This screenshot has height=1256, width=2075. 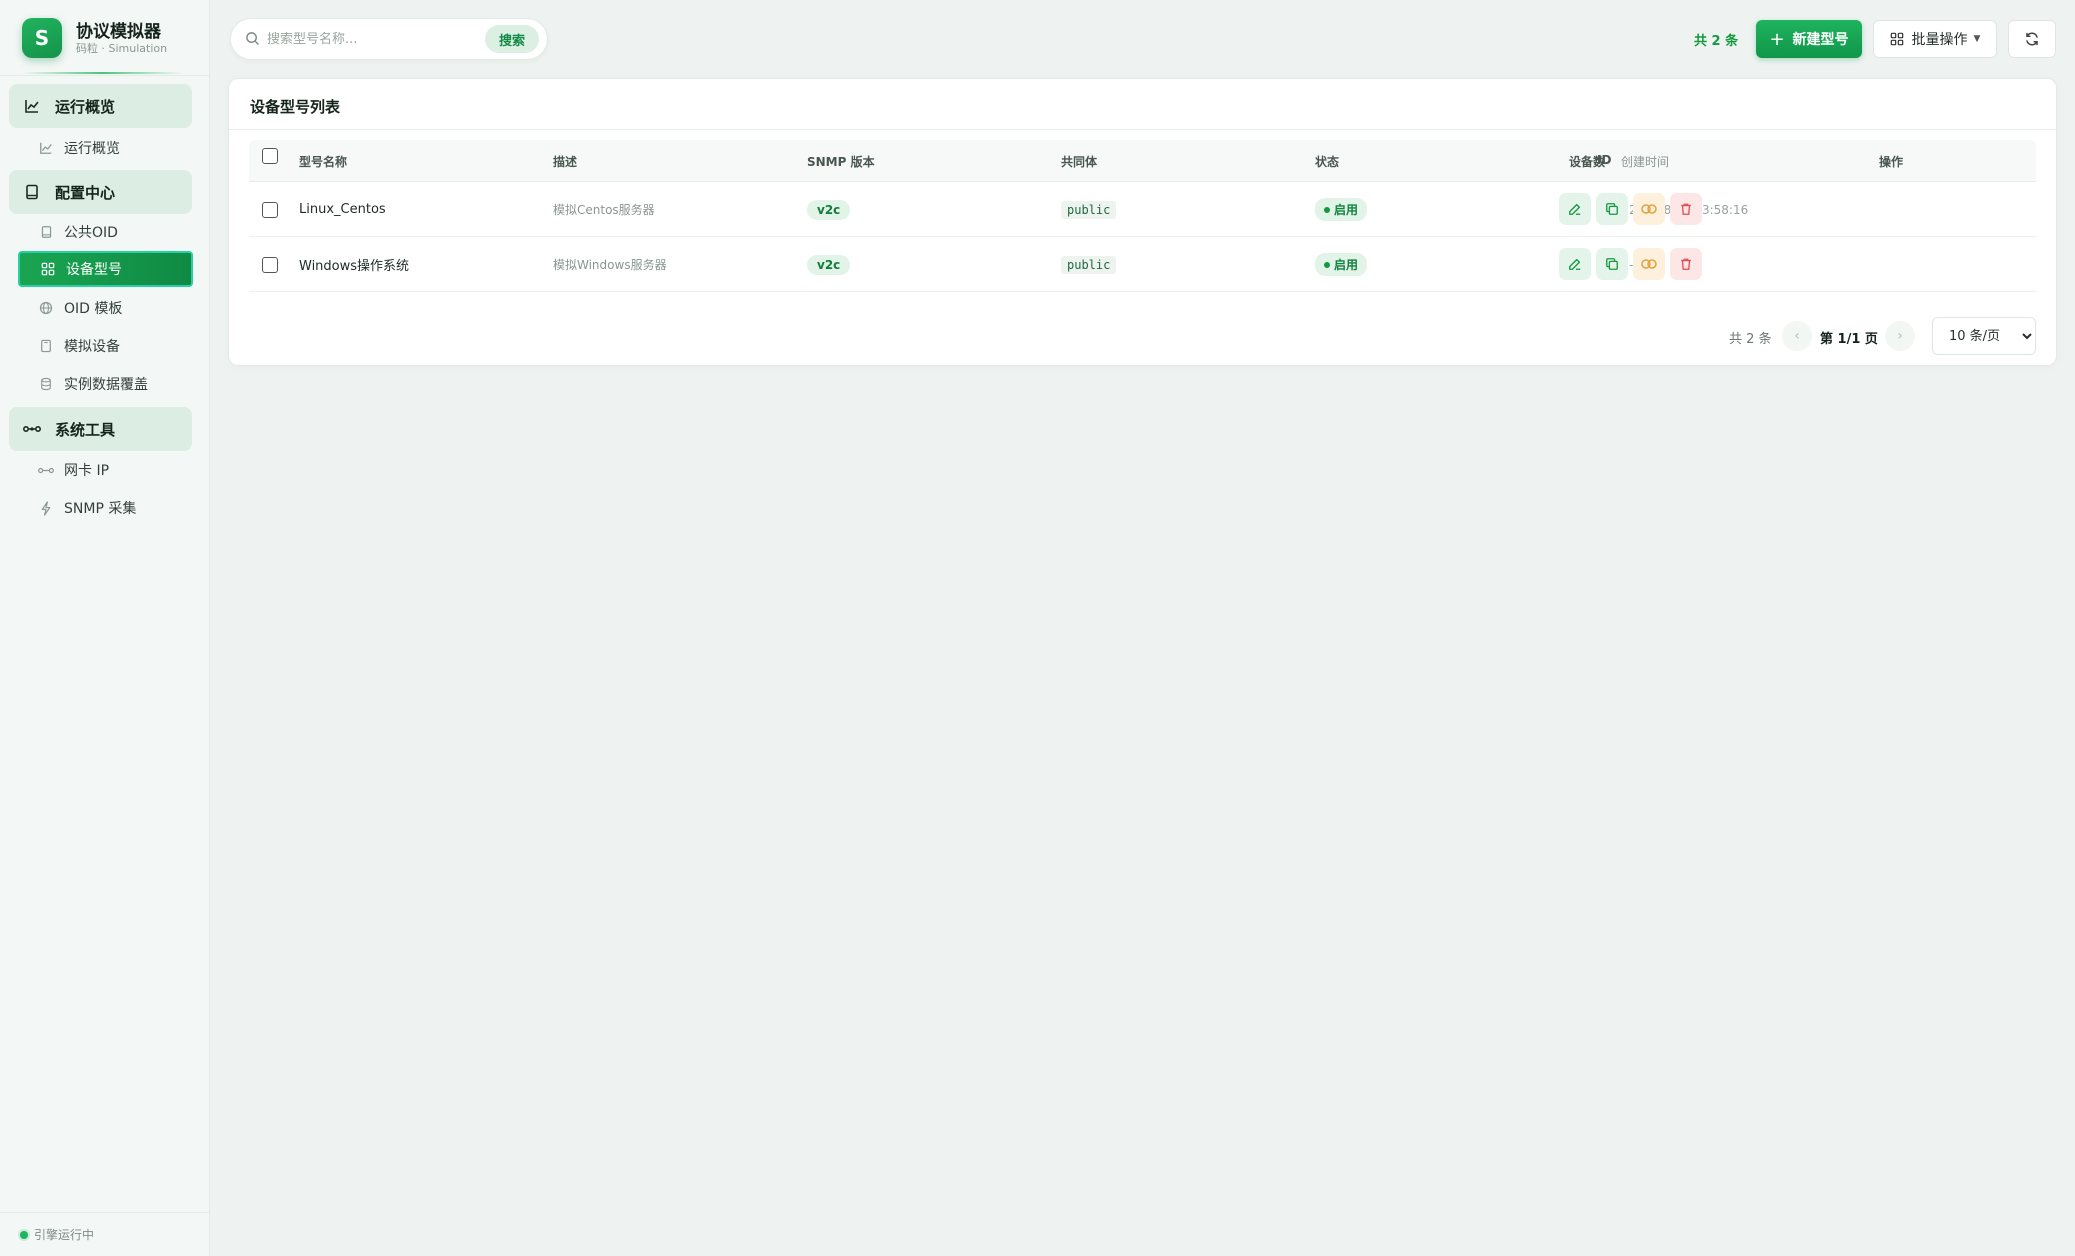 What do you see at coordinates (93, 309) in the screenshot?
I see `sidebar-item-label: OID 模板` at bounding box center [93, 309].